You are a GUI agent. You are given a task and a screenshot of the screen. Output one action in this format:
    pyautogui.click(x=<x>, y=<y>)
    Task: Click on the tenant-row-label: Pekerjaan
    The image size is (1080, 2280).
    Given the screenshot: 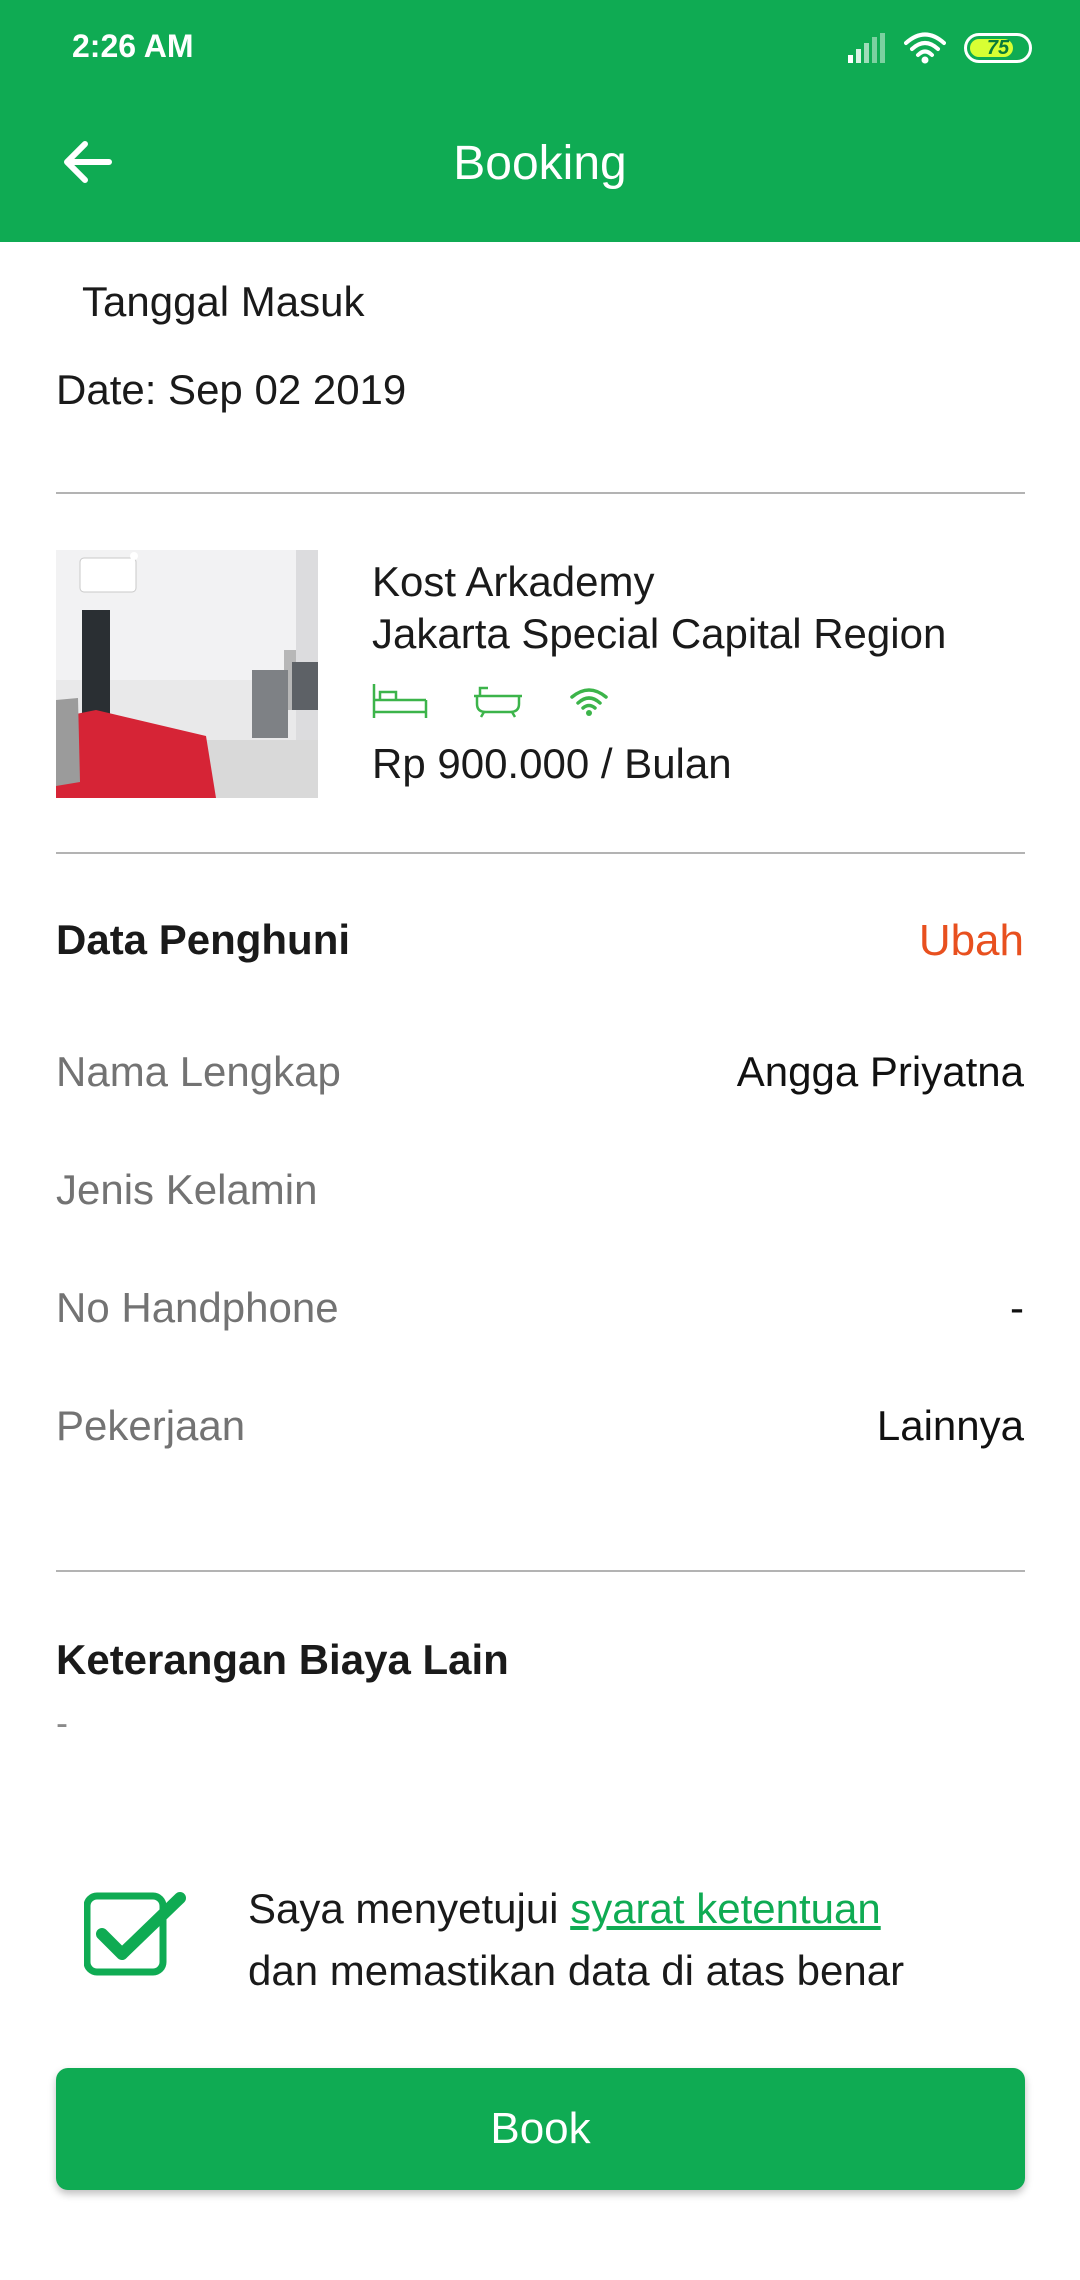 What is the action you would take?
    pyautogui.click(x=151, y=1425)
    